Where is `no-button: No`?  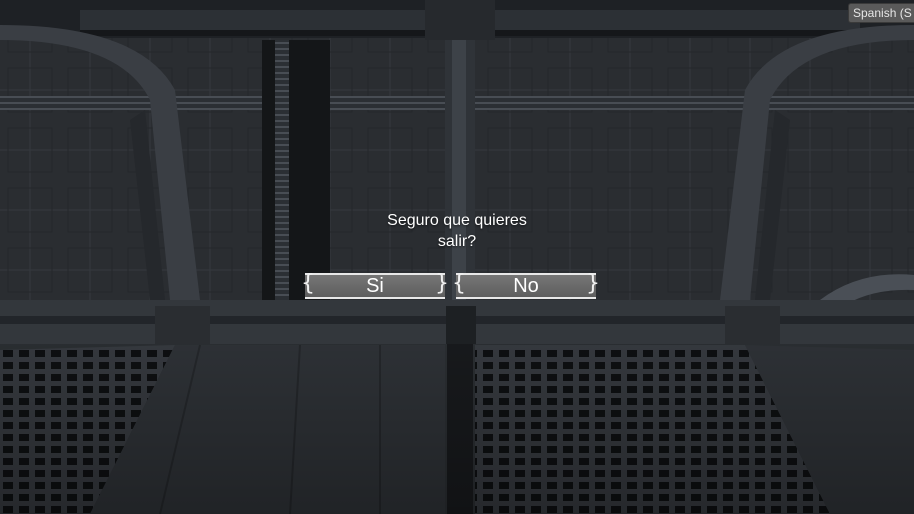
no-button: No is located at coordinates (526, 285).